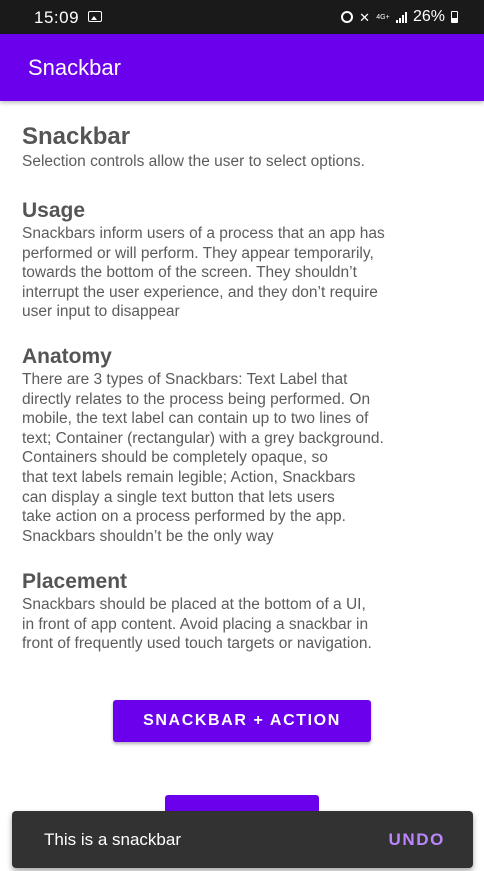 The width and height of the screenshot is (484, 871). Describe the element at coordinates (242, 839) in the screenshot. I see `snackbar: This is a snackbar UNDO` at that location.